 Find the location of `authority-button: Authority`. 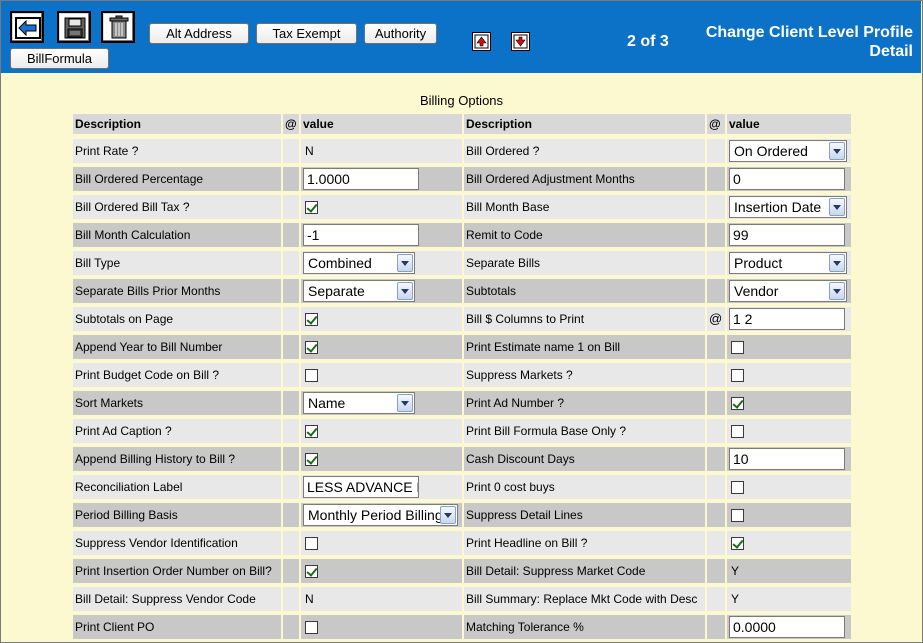

authority-button: Authority is located at coordinates (400, 33).